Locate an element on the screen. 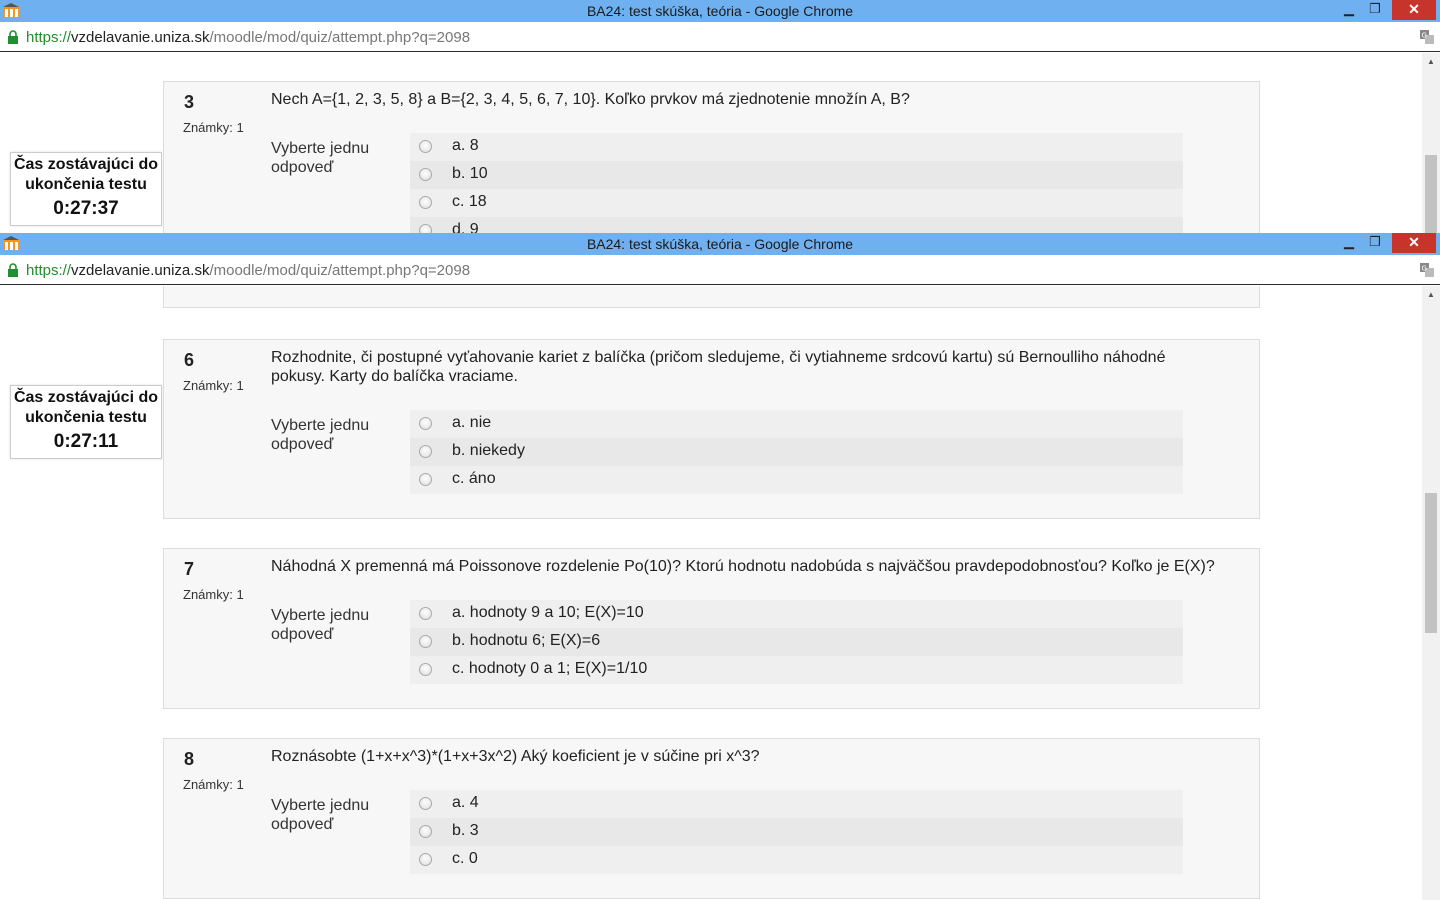  question-number: 6 is located at coordinates (189, 360).